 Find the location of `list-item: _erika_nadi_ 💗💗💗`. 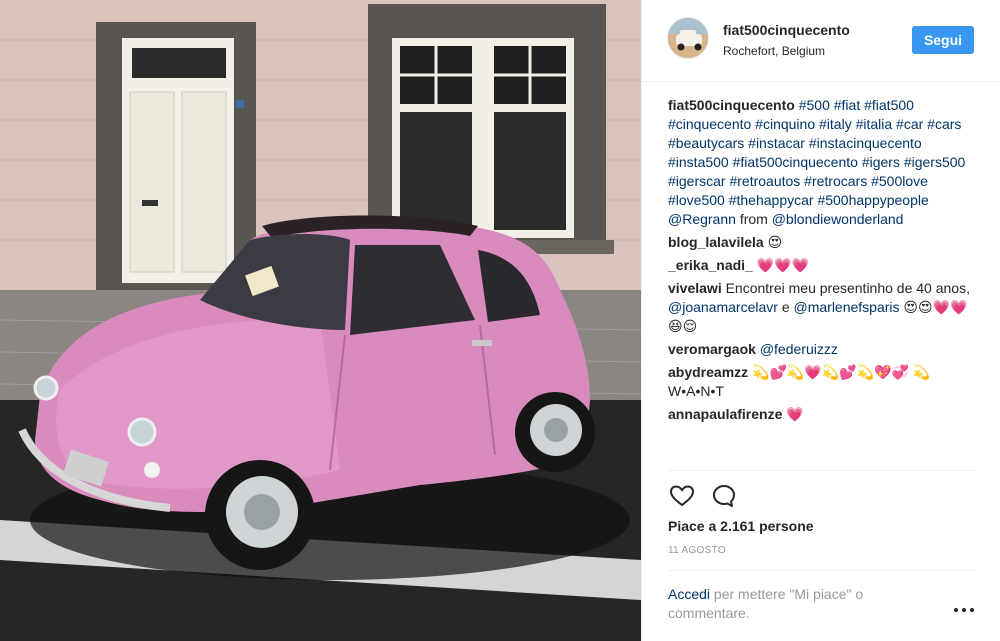

list-item: _erika_nadi_ 💗💗💗 is located at coordinates (822, 265).